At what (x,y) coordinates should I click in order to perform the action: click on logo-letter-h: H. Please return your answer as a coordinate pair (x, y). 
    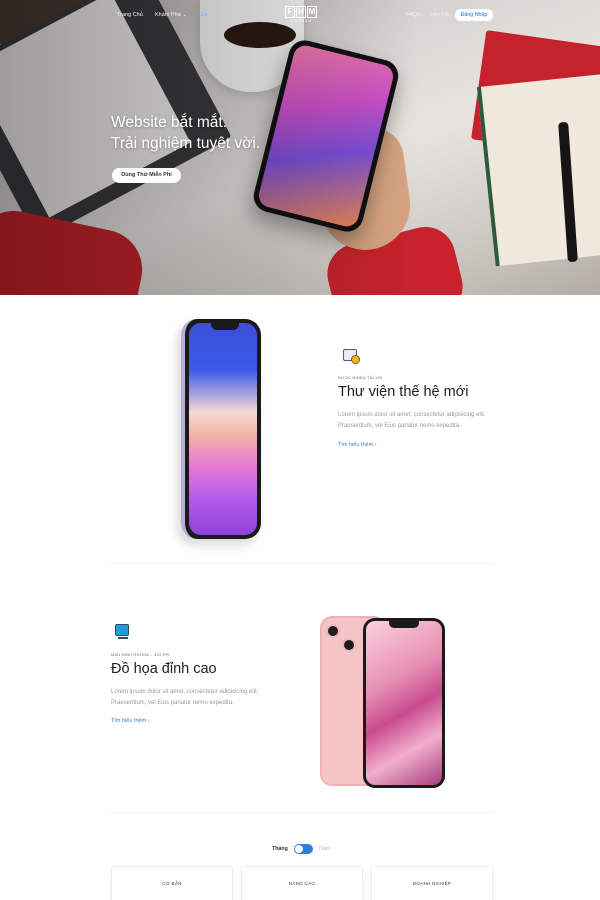
    Looking at the image, I should click on (301, 12).